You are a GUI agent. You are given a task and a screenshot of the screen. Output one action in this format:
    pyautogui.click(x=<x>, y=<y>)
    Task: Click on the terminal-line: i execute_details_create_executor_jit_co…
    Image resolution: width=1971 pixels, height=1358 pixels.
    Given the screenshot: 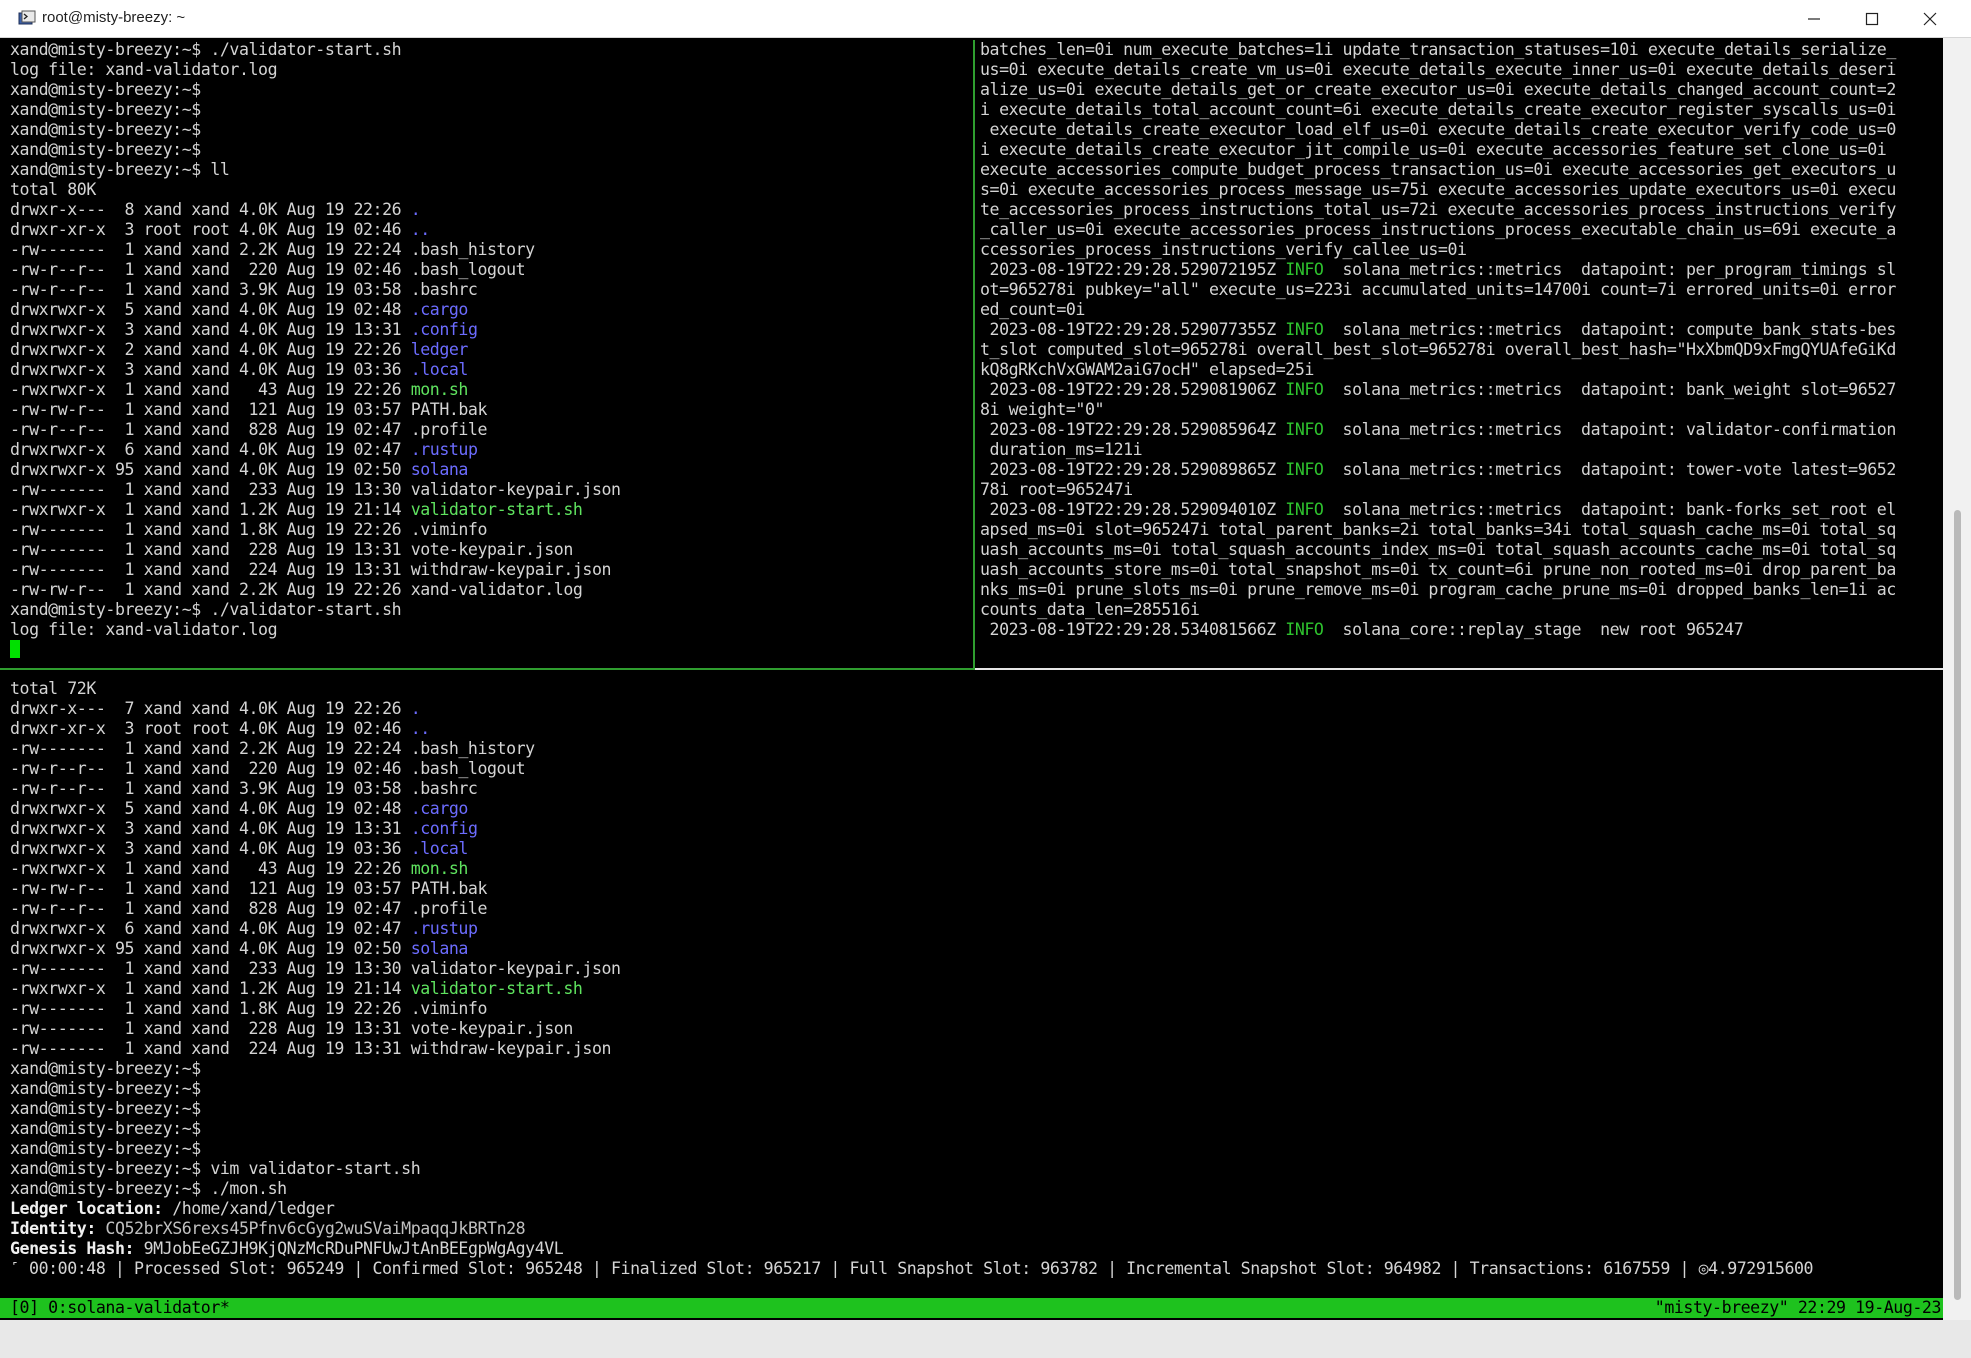 What is the action you would take?
    pyautogui.click(x=1461, y=150)
    